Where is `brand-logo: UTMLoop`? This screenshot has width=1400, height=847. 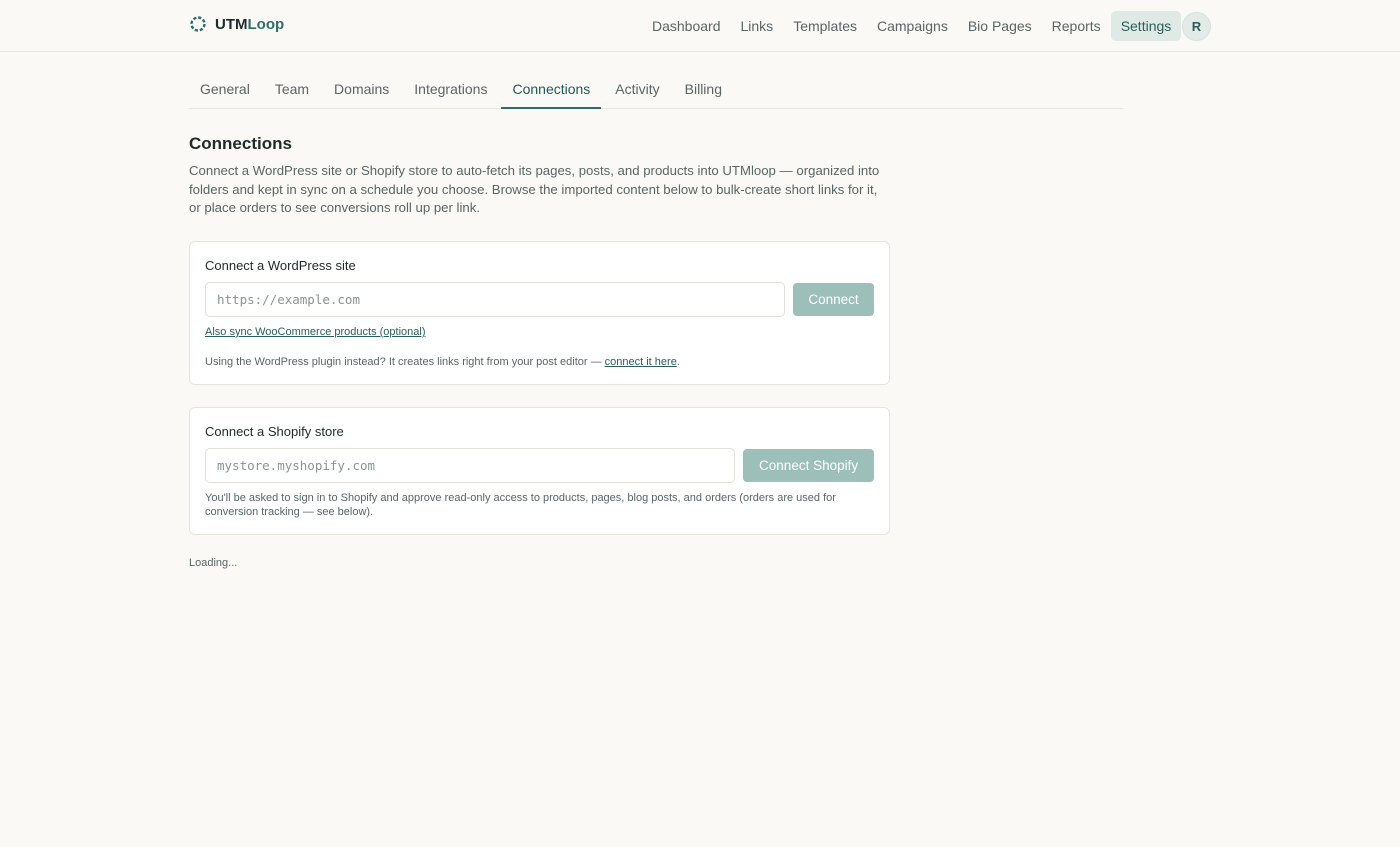 brand-logo: UTMLoop is located at coordinates (236, 24).